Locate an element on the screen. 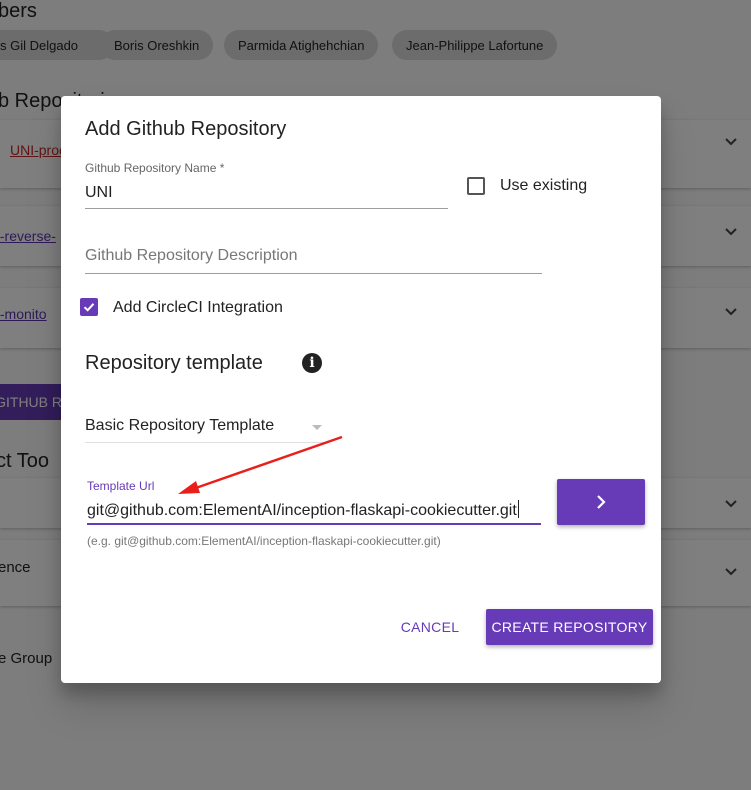 The height and width of the screenshot is (790, 751). load-template-button is located at coordinates (601, 502).